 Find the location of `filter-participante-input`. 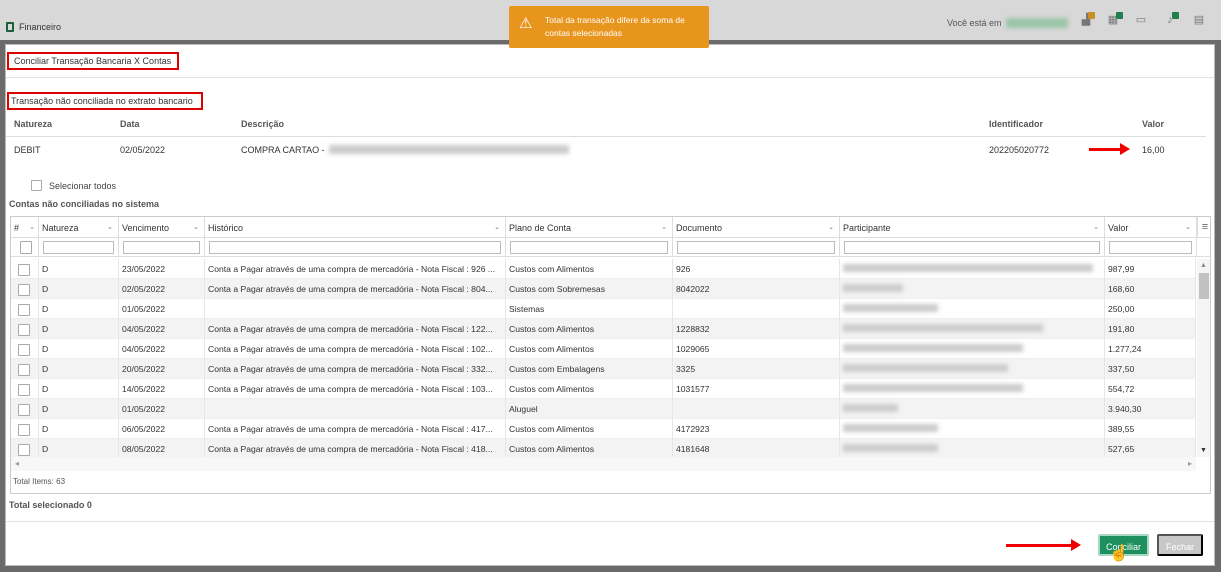

filter-participante-input is located at coordinates (972, 247).